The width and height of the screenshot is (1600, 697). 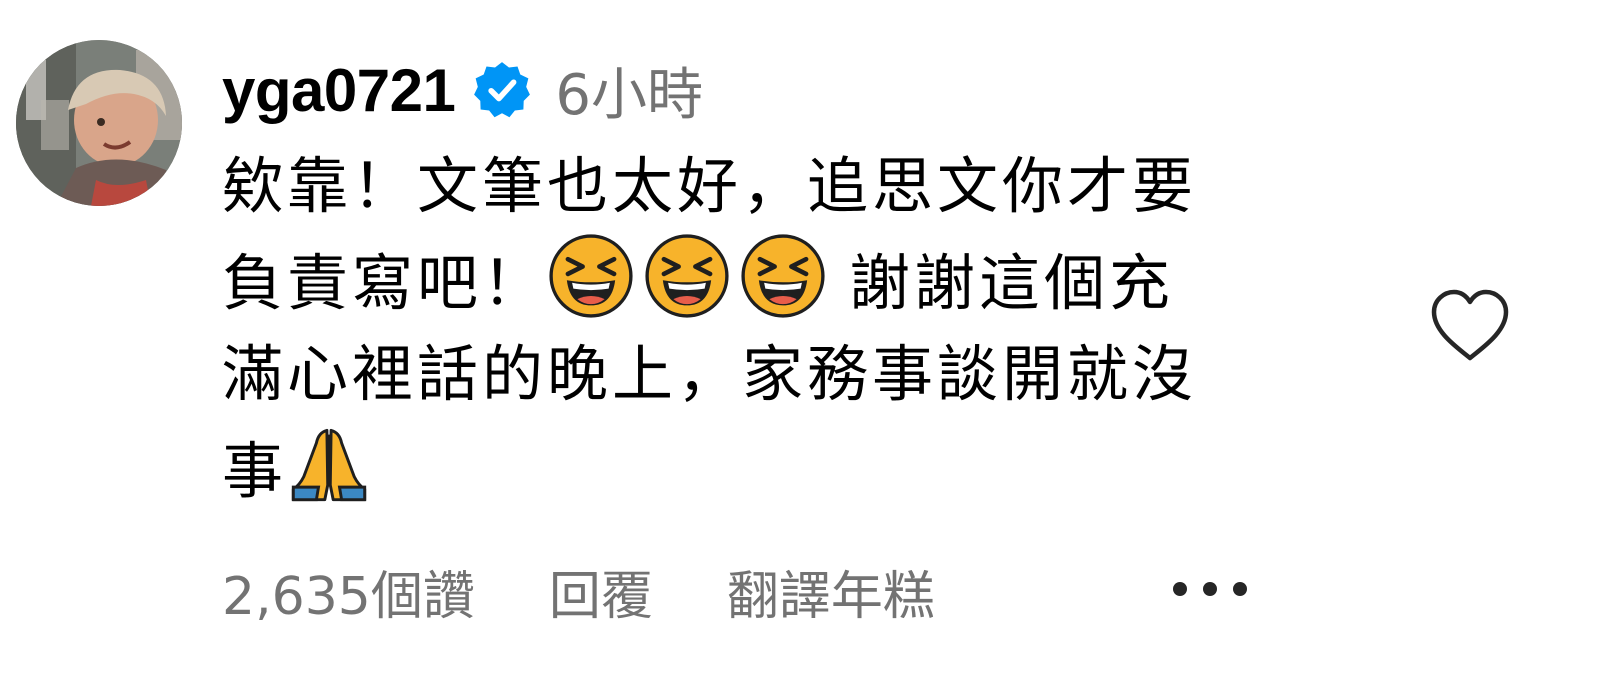 What do you see at coordinates (329, 464) in the screenshot?
I see `folded-hands-icon` at bounding box center [329, 464].